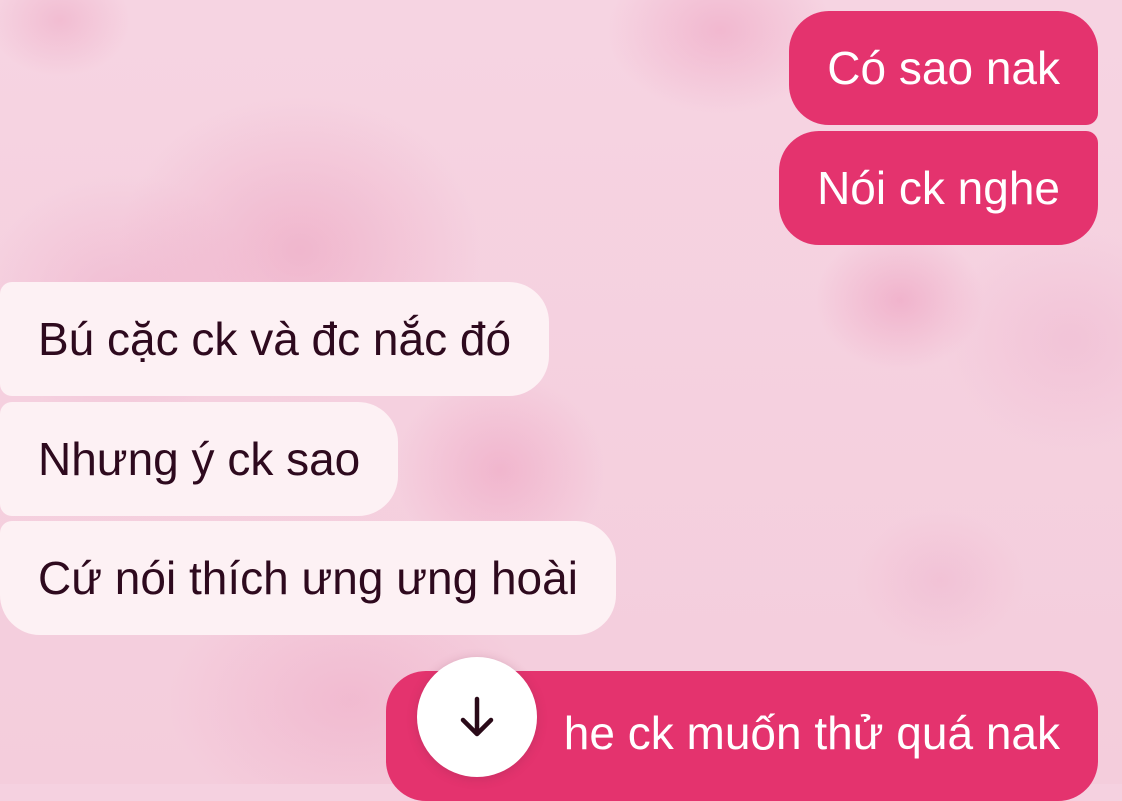 This screenshot has width=1122, height=801. I want to click on outgoing-message: Nói ck nghe, so click(938, 188).